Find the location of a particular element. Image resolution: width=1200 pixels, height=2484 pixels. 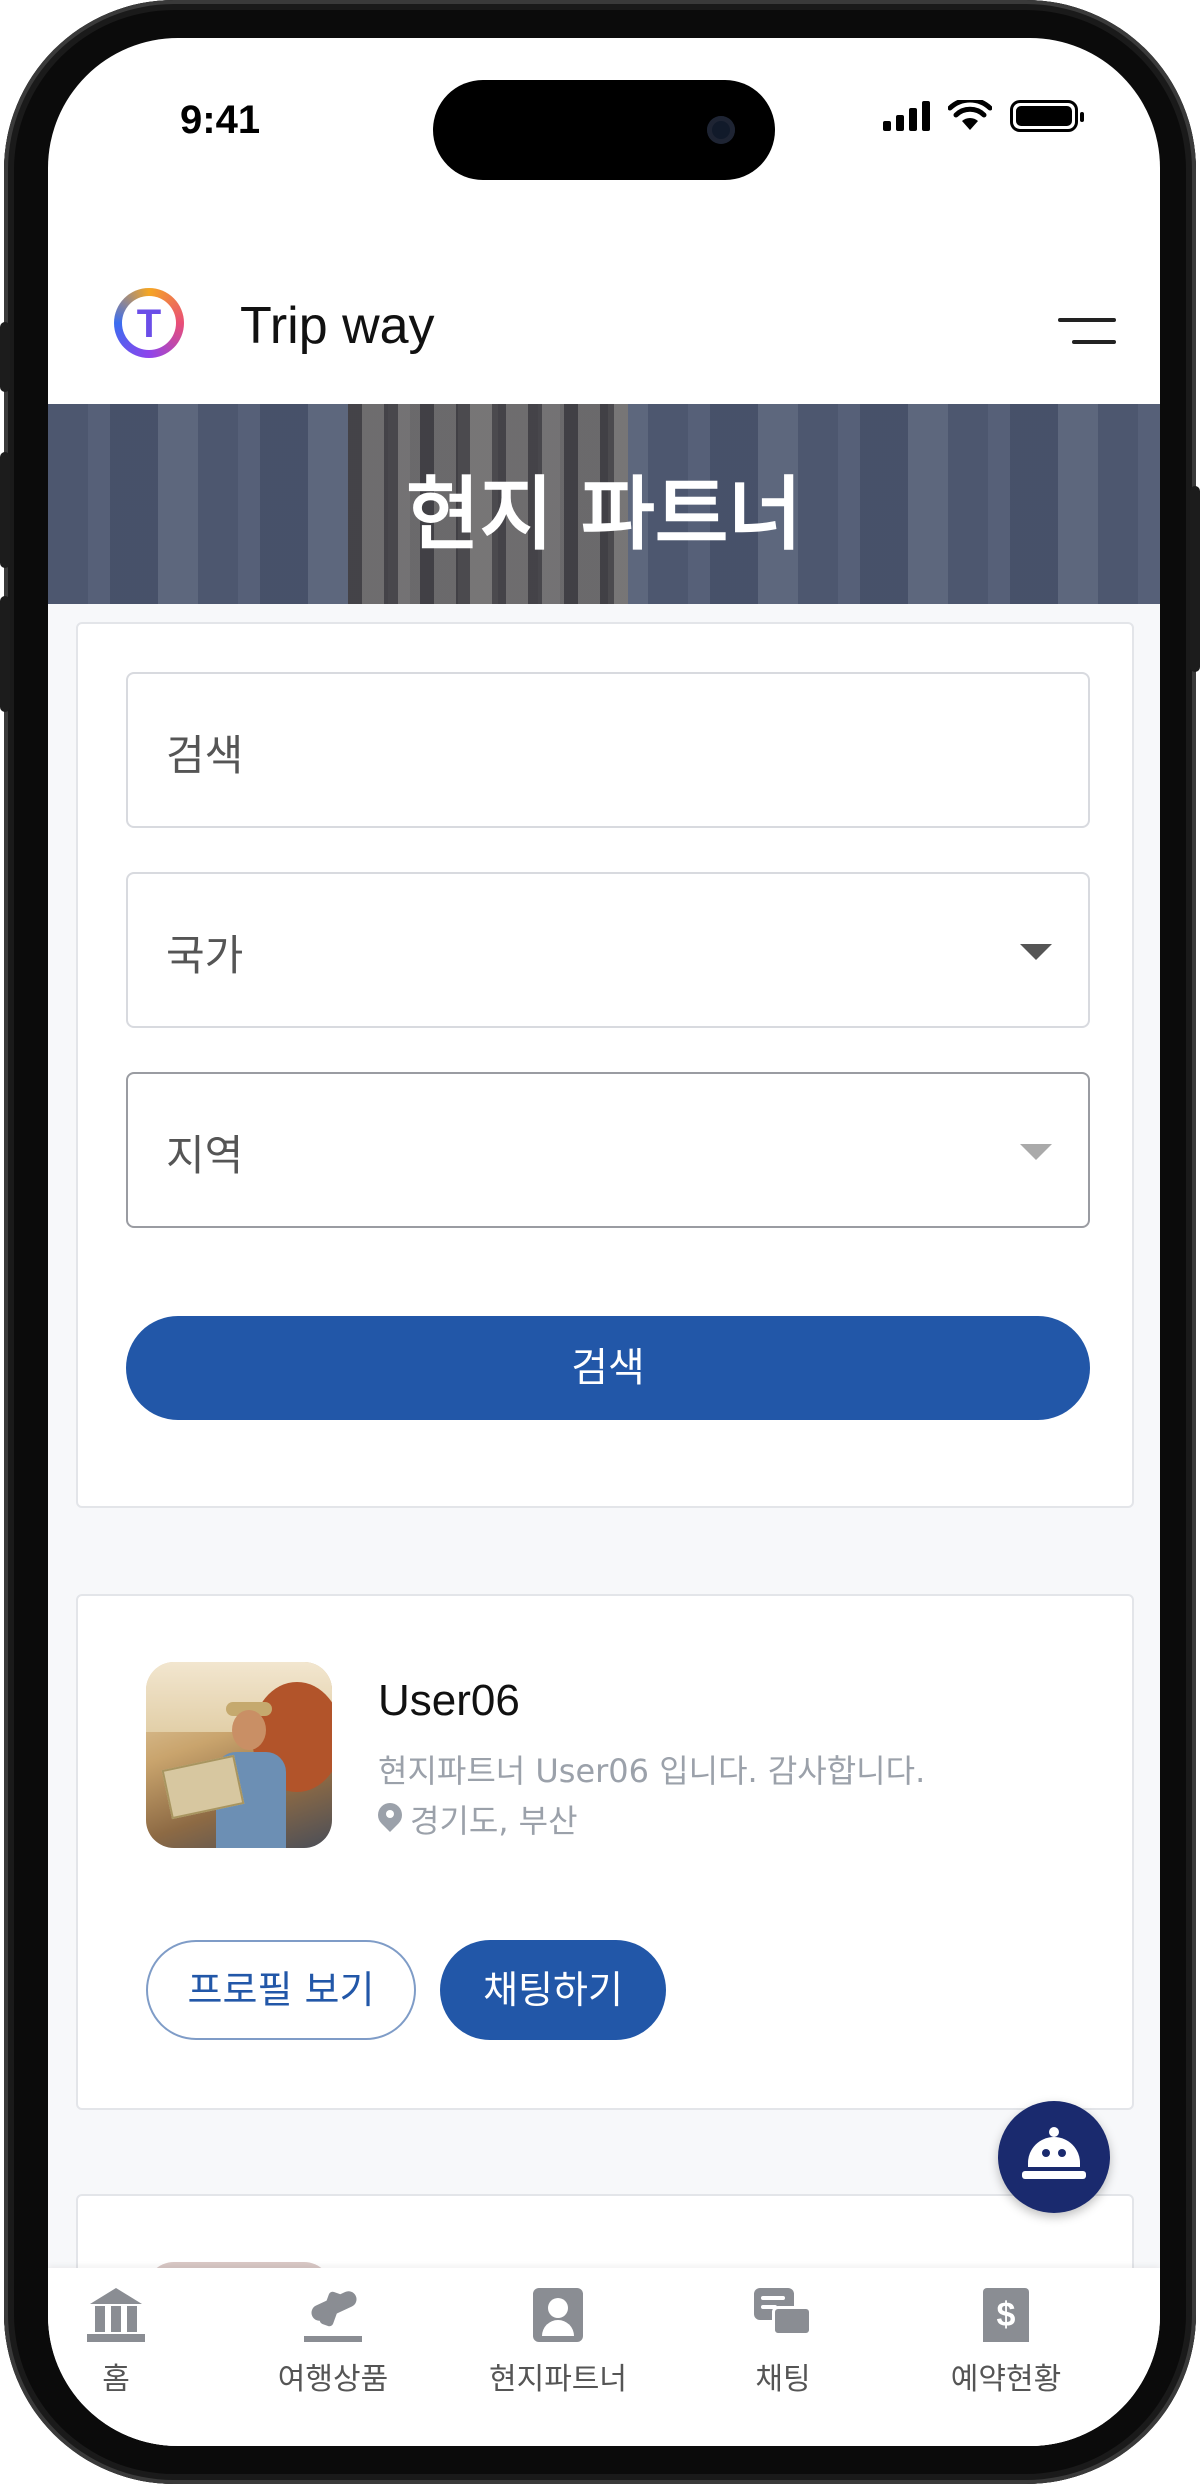

partner-avatar is located at coordinates (239, 1755).